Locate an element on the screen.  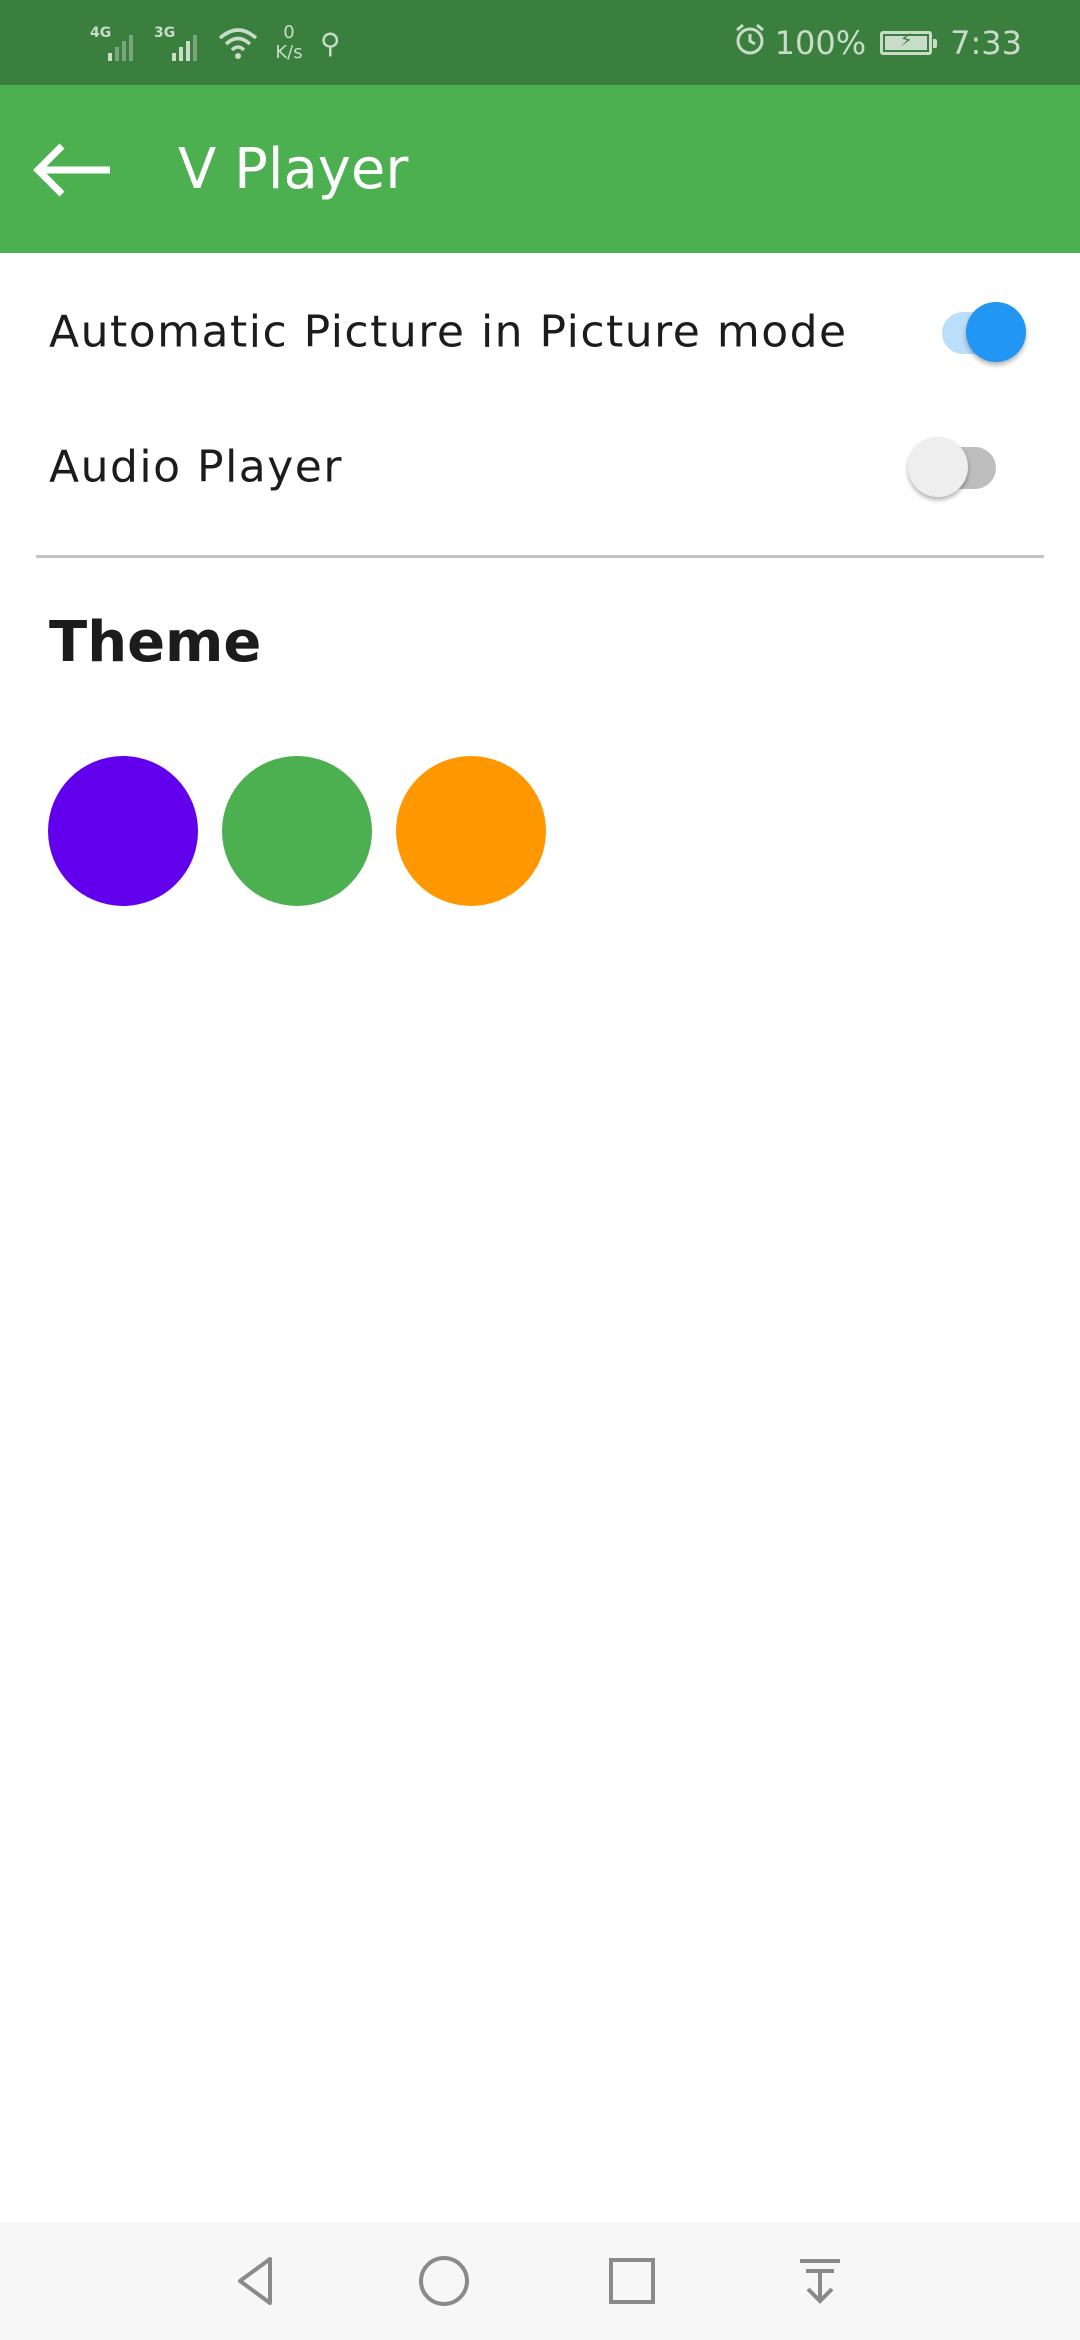
setting-row-pip: Automatic Picture in Picture mode is located at coordinates (540, 332).